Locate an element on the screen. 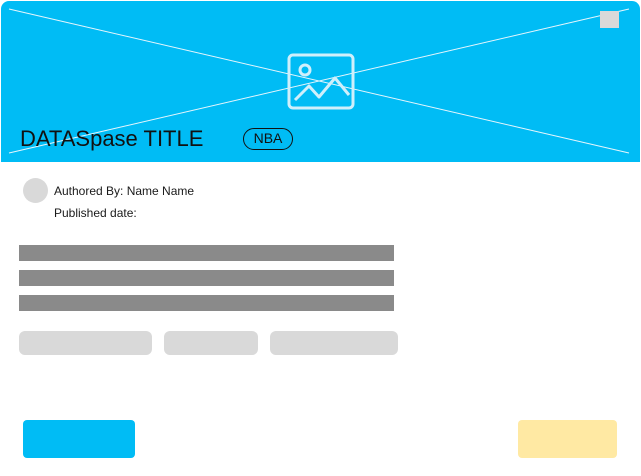 The width and height of the screenshot is (641, 476). hero-corner-square is located at coordinates (609, 19).